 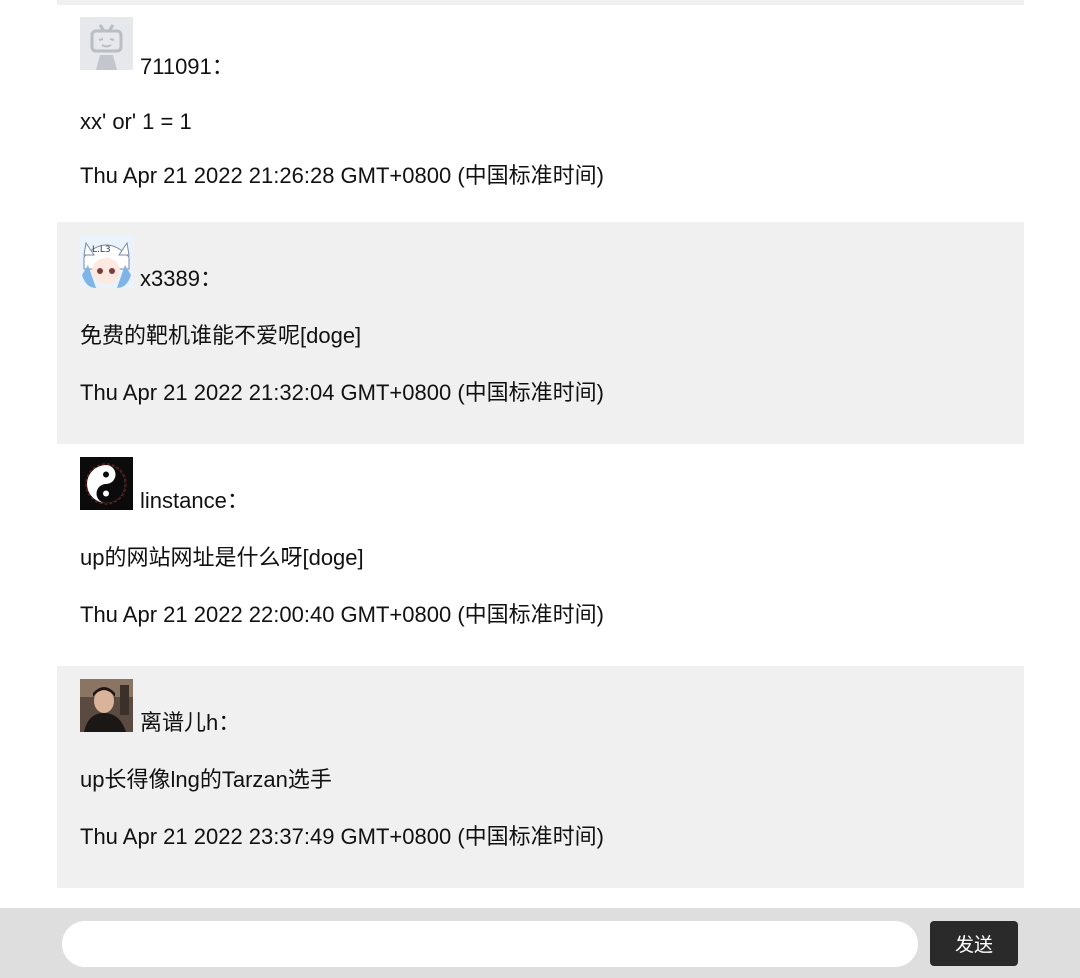 I want to click on yin-yang-avatar-icon, so click(x=106, y=483).